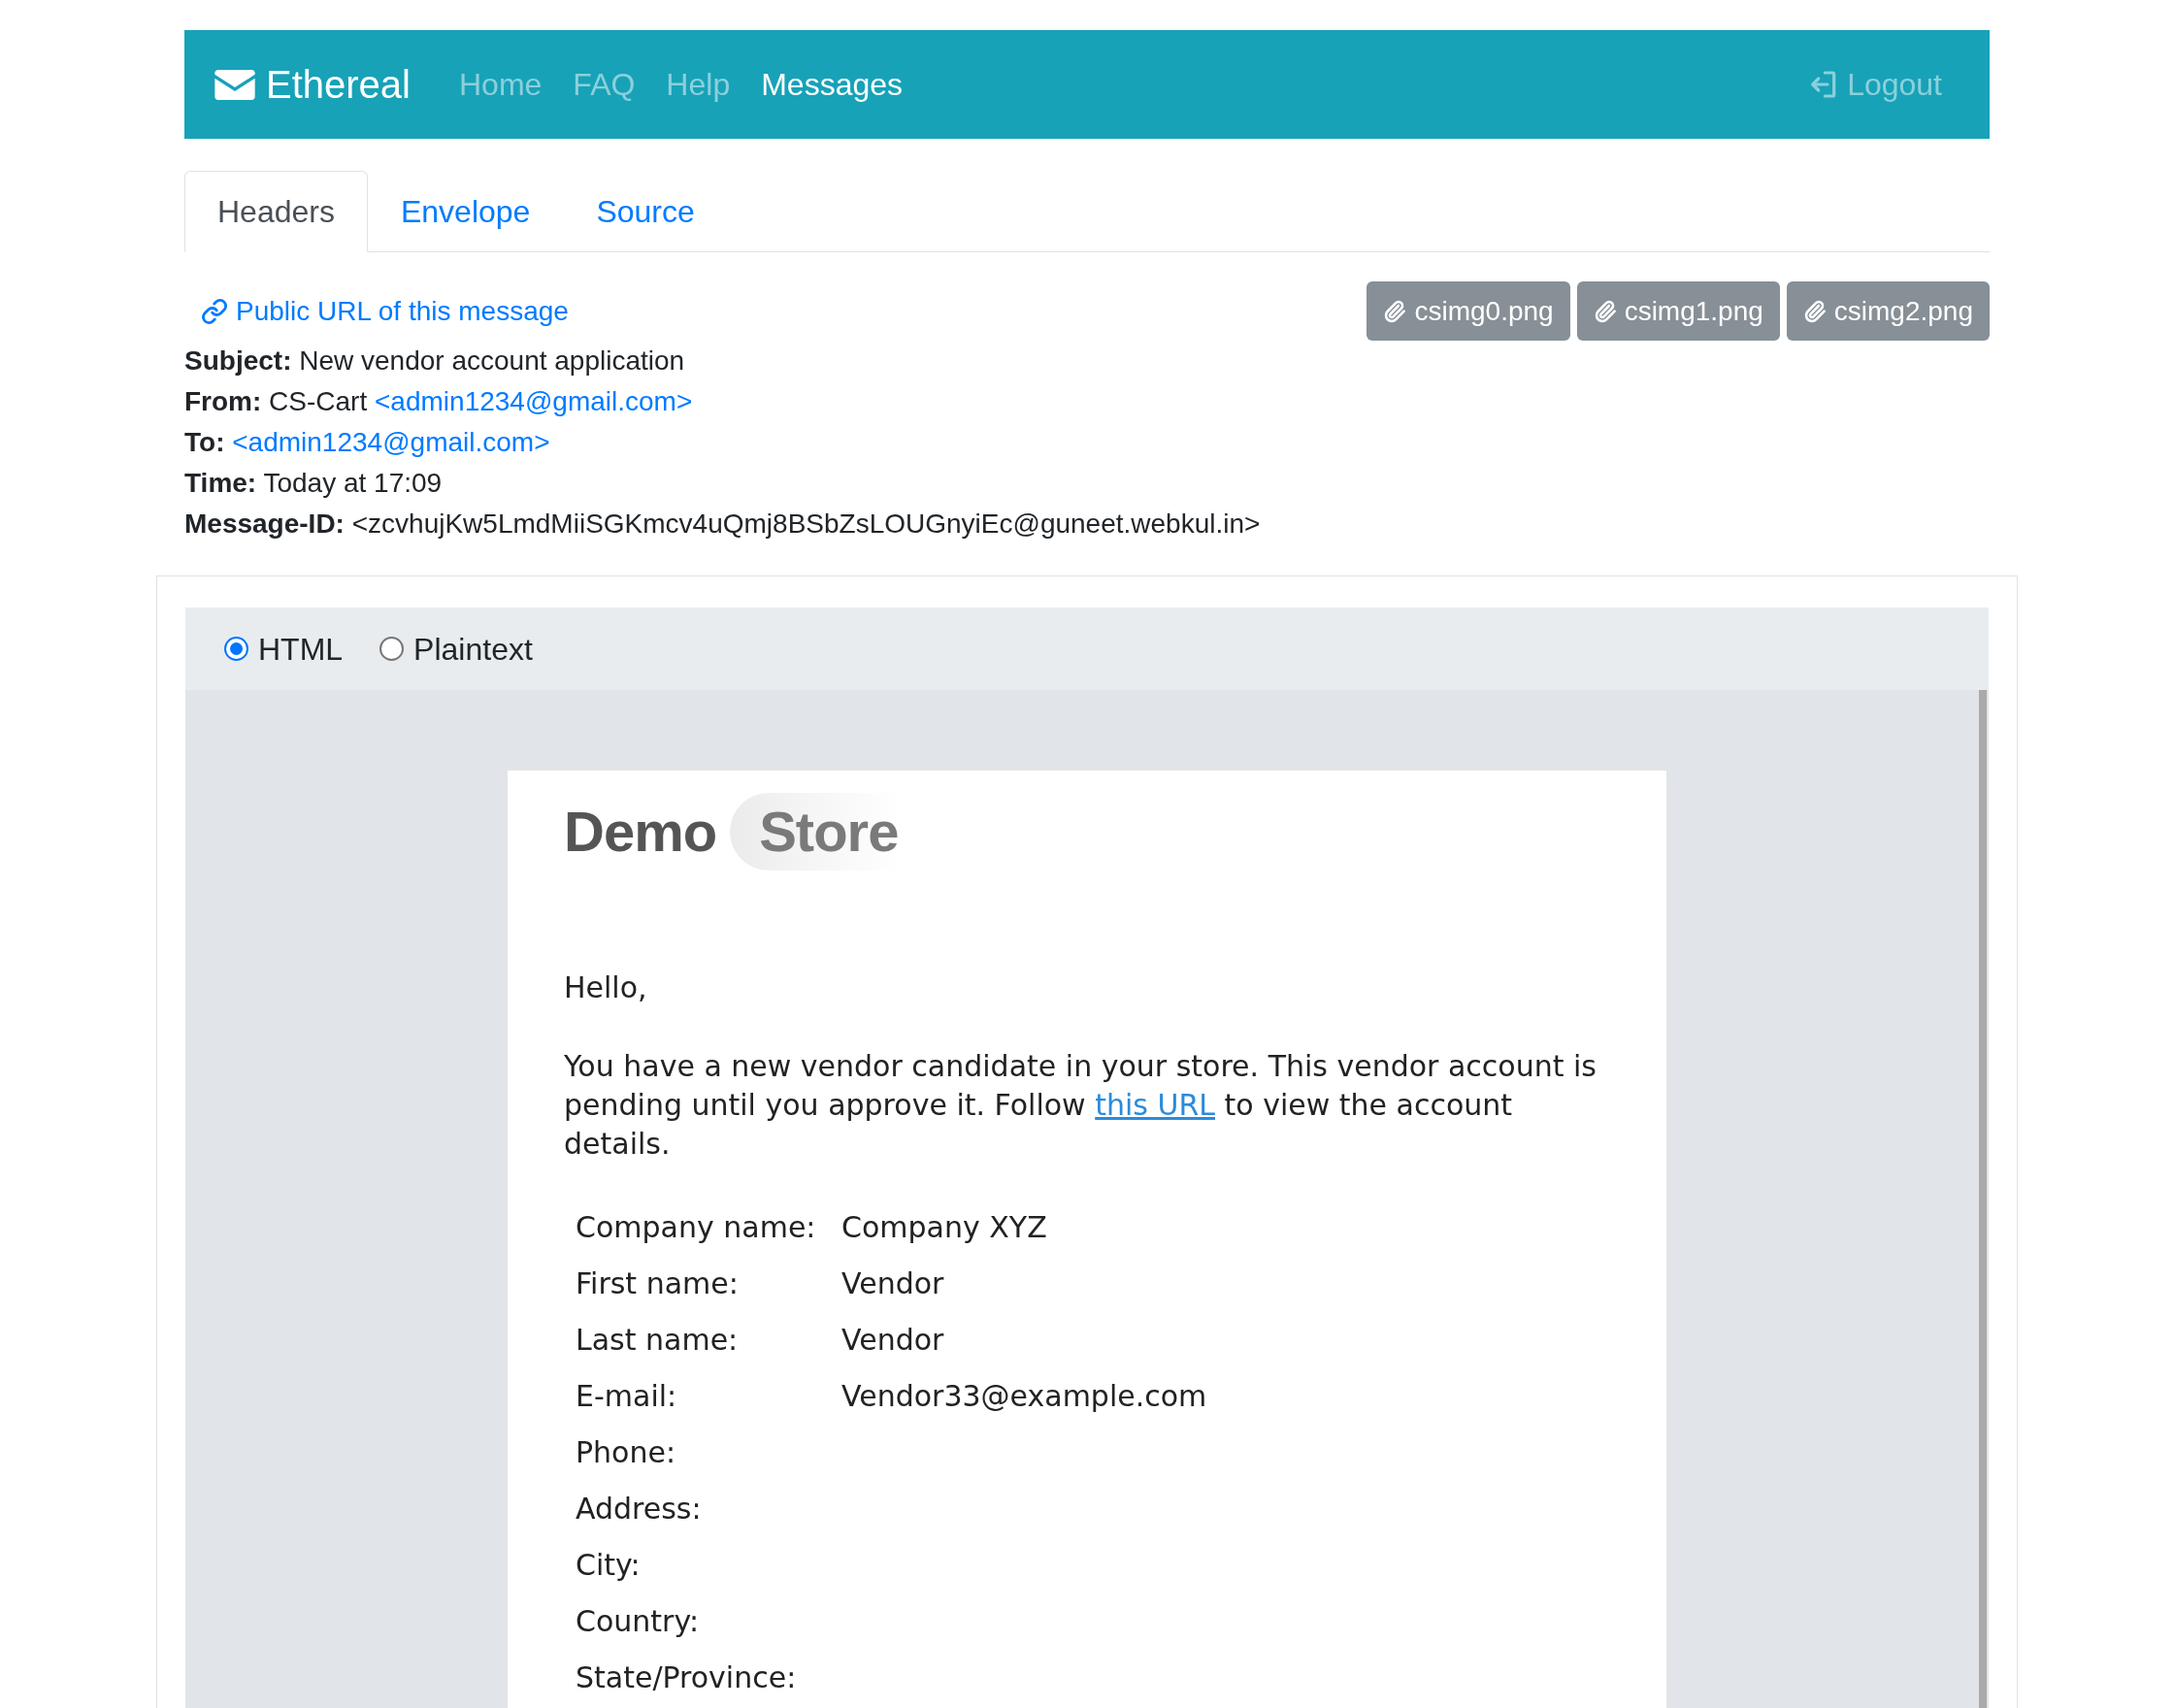 The width and height of the screenshot is (2174, 1708). I want to click on header-value: Today at 17:09, so click(353, 483).